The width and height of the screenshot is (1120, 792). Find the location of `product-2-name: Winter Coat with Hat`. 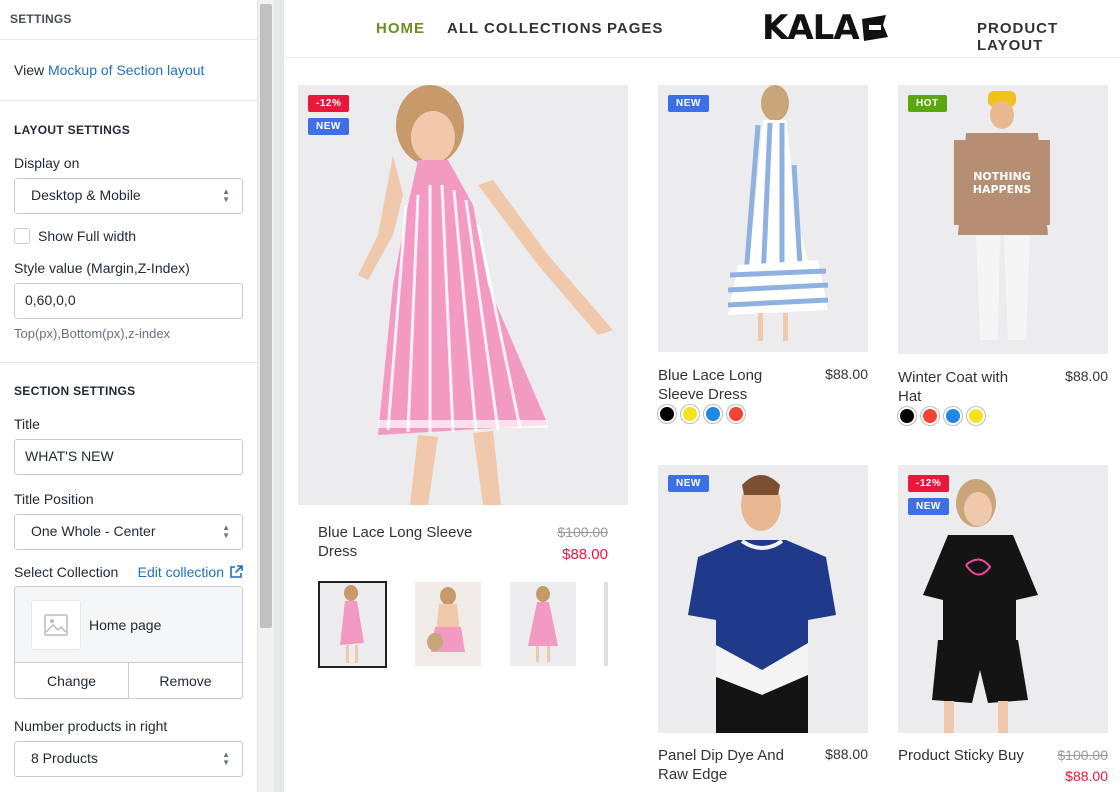

product-2-name: Winter Coat with Hat is located at coordinates (963, 387).